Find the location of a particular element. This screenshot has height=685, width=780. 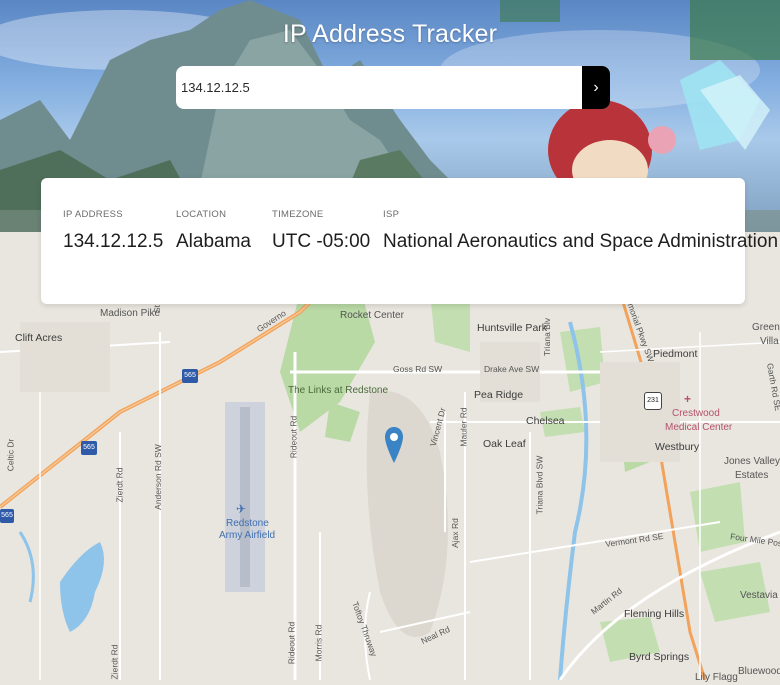

road-label: Celtic Dr is located at coordinates (10, 455).